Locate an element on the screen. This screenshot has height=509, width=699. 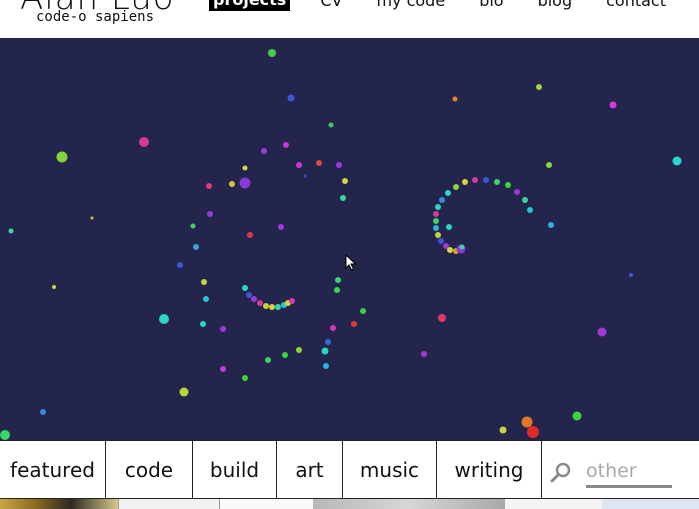
nav-item-blog: blog is located at coordinates (555, 6).